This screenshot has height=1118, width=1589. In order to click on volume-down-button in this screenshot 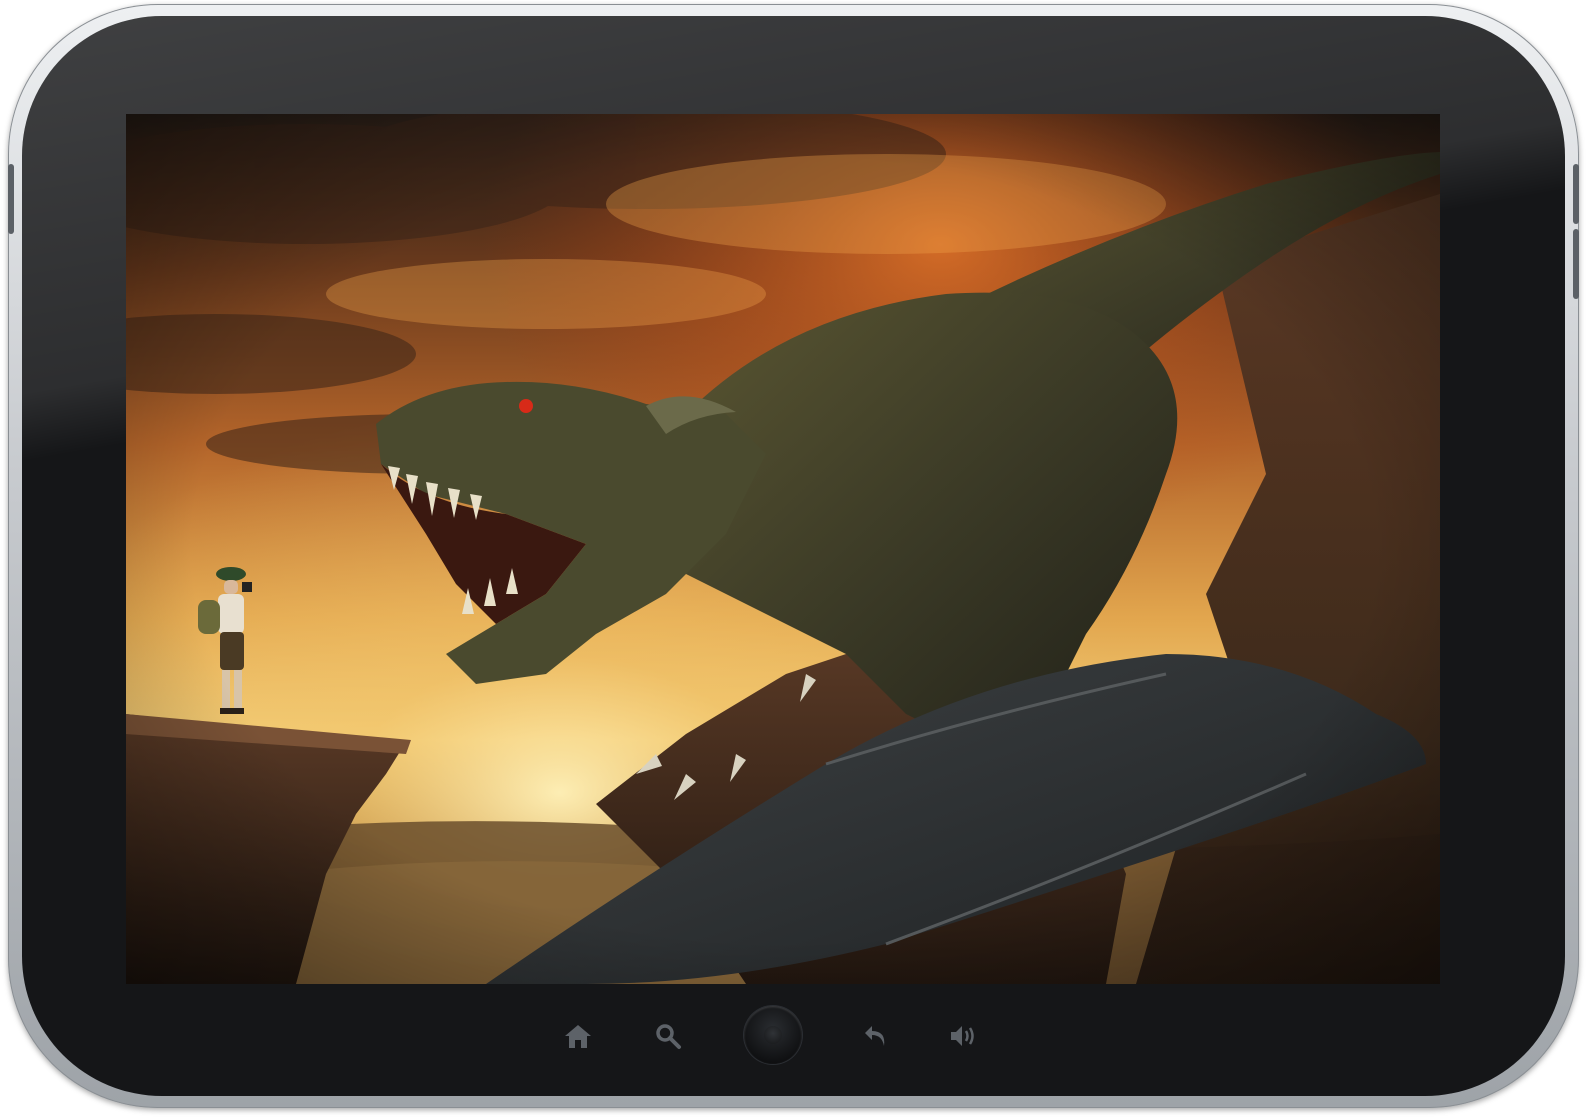, I will do `click(1576, 264)`.